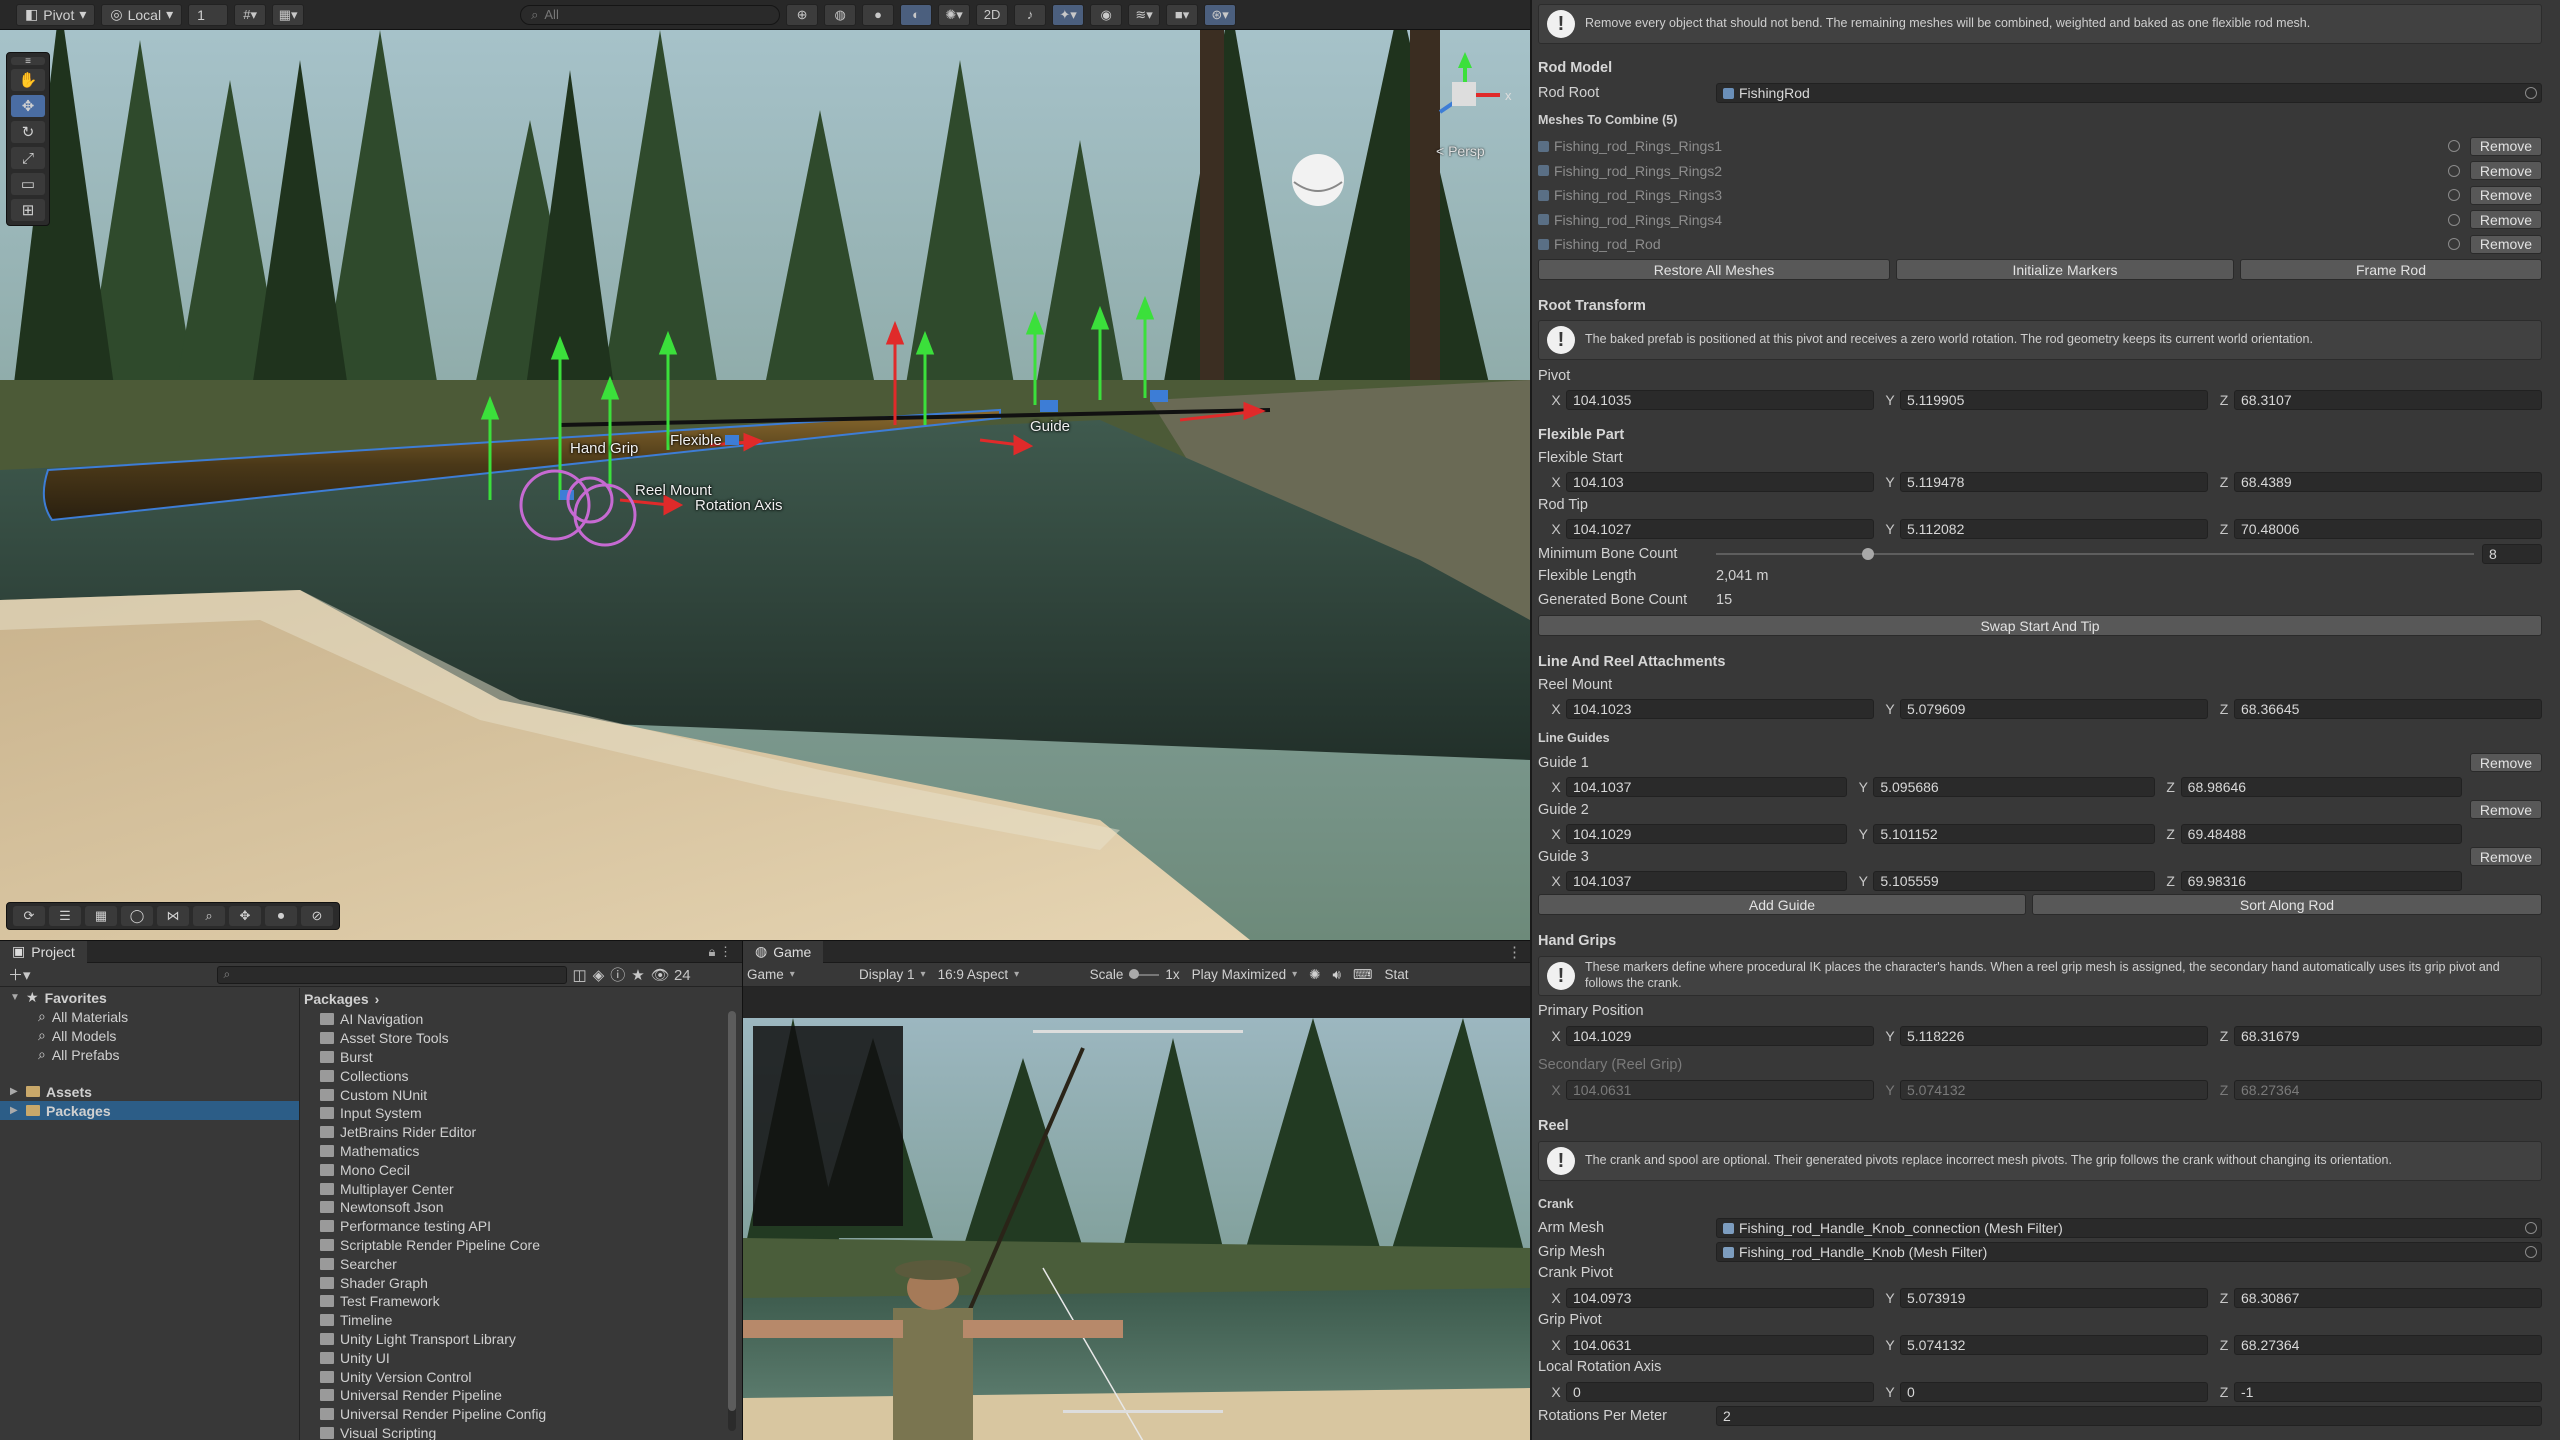  What do you see at coordinates (1514, 952) in the screenshot?
I see `more-options-icon: ⋮` at bounding box center [1514, 952].